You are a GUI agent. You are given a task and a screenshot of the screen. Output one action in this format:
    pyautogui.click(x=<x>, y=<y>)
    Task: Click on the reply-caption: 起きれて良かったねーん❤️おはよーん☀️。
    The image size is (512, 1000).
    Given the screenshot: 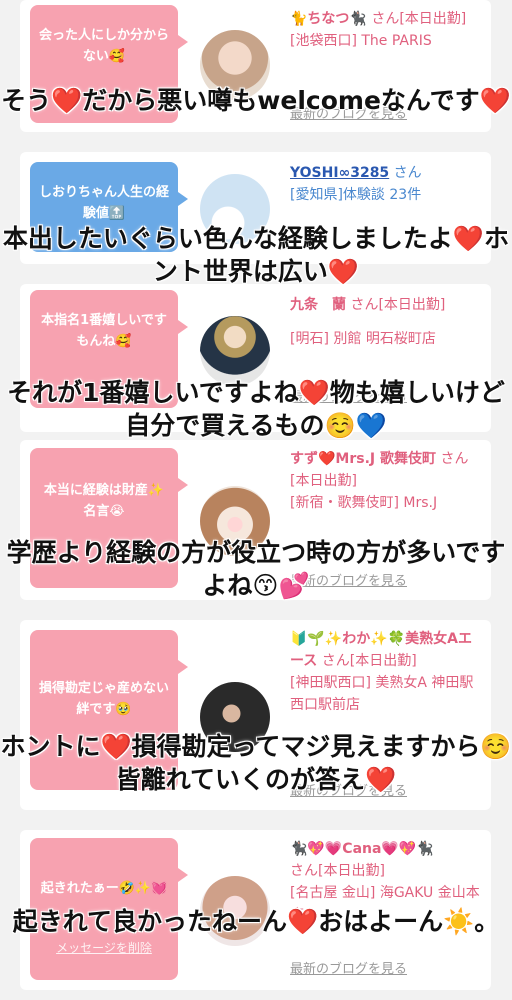 What is the action you would take?
    pyautogui.click(x=256, y=921)
    